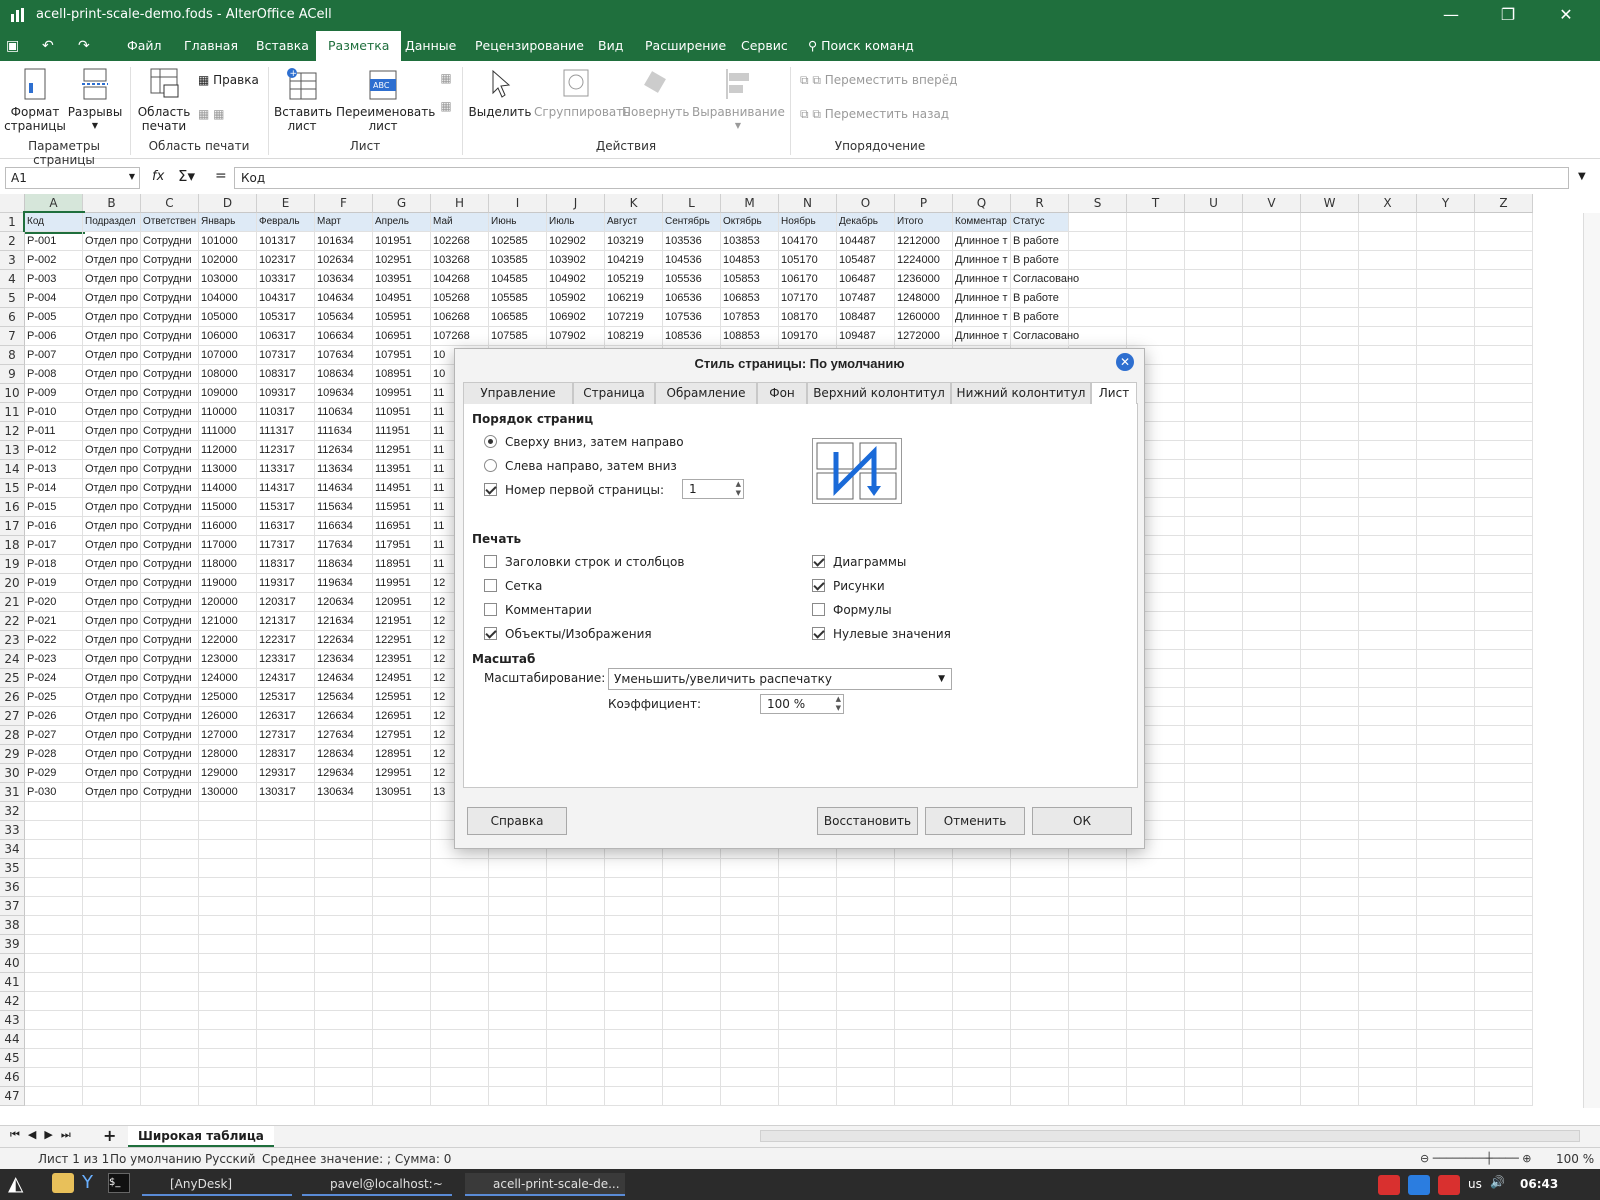 This screenshot has height=1200, width=1600. What do you see at coordinates (286, 260) in the screenshot?
I see `table-cell: 102317` at bounding box center [286, 260].